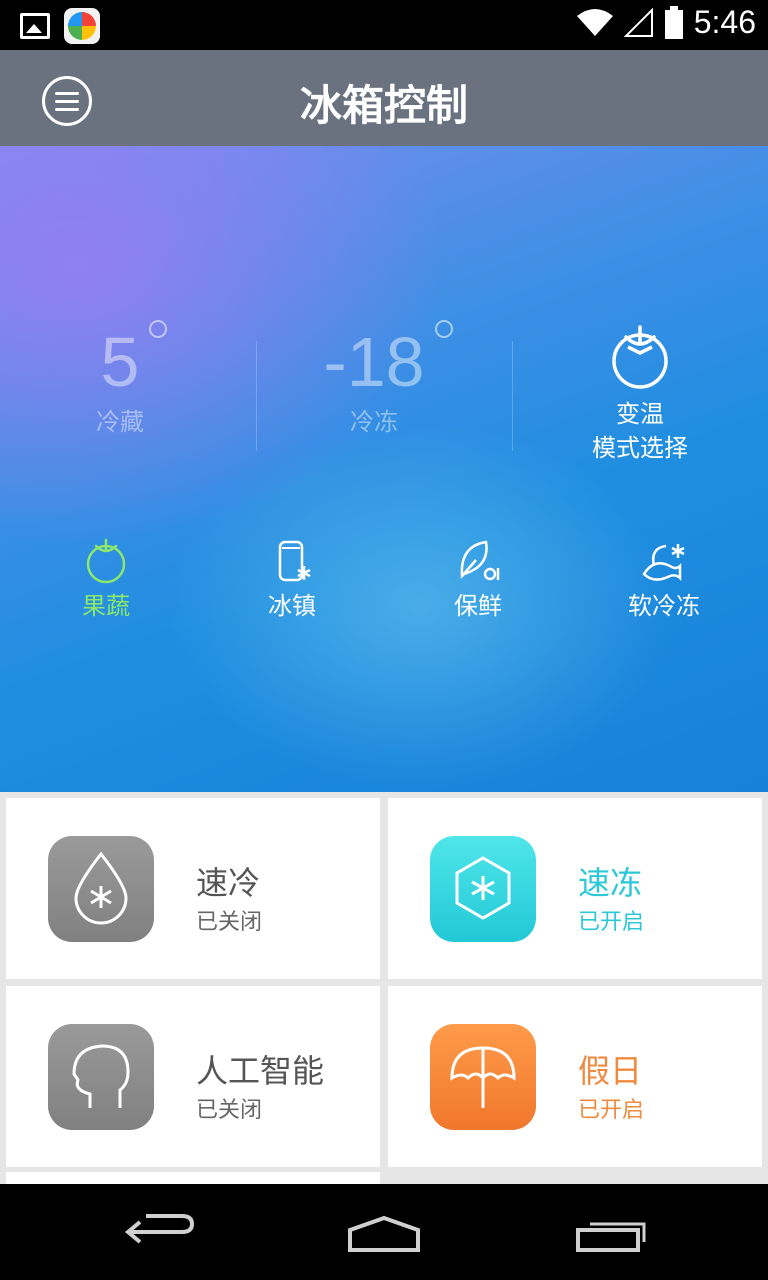  I want to click on signal-icon, so click(638, 22).